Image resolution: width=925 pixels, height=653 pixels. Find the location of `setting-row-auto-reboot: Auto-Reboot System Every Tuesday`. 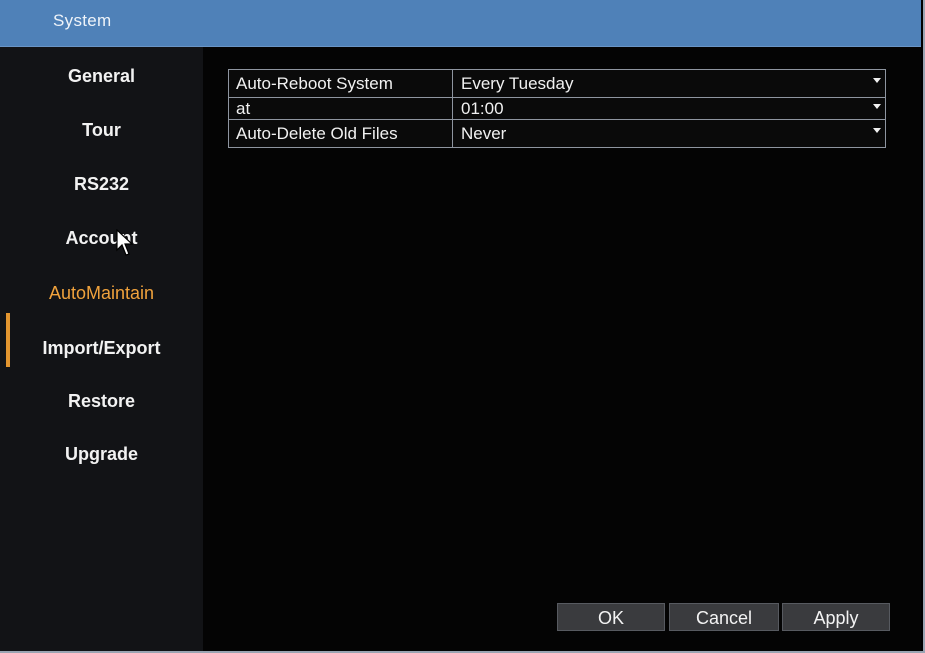

setting-row-auto-reboot: Auto-Reboot System Every Tuesday is located at coordinates (557, 84).